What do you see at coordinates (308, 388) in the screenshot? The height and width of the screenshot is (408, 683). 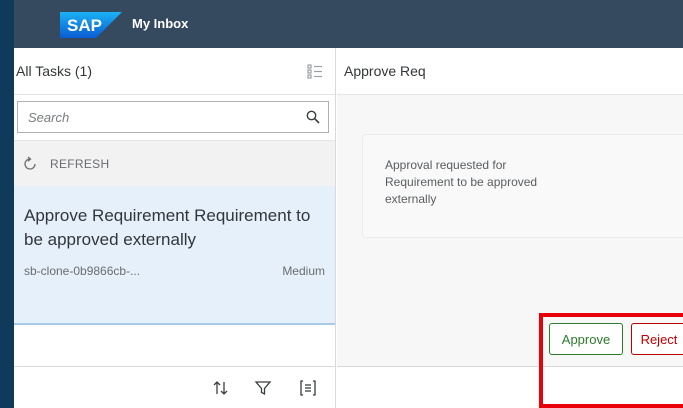 I see `group-icon` at bounding box center [308, 388].